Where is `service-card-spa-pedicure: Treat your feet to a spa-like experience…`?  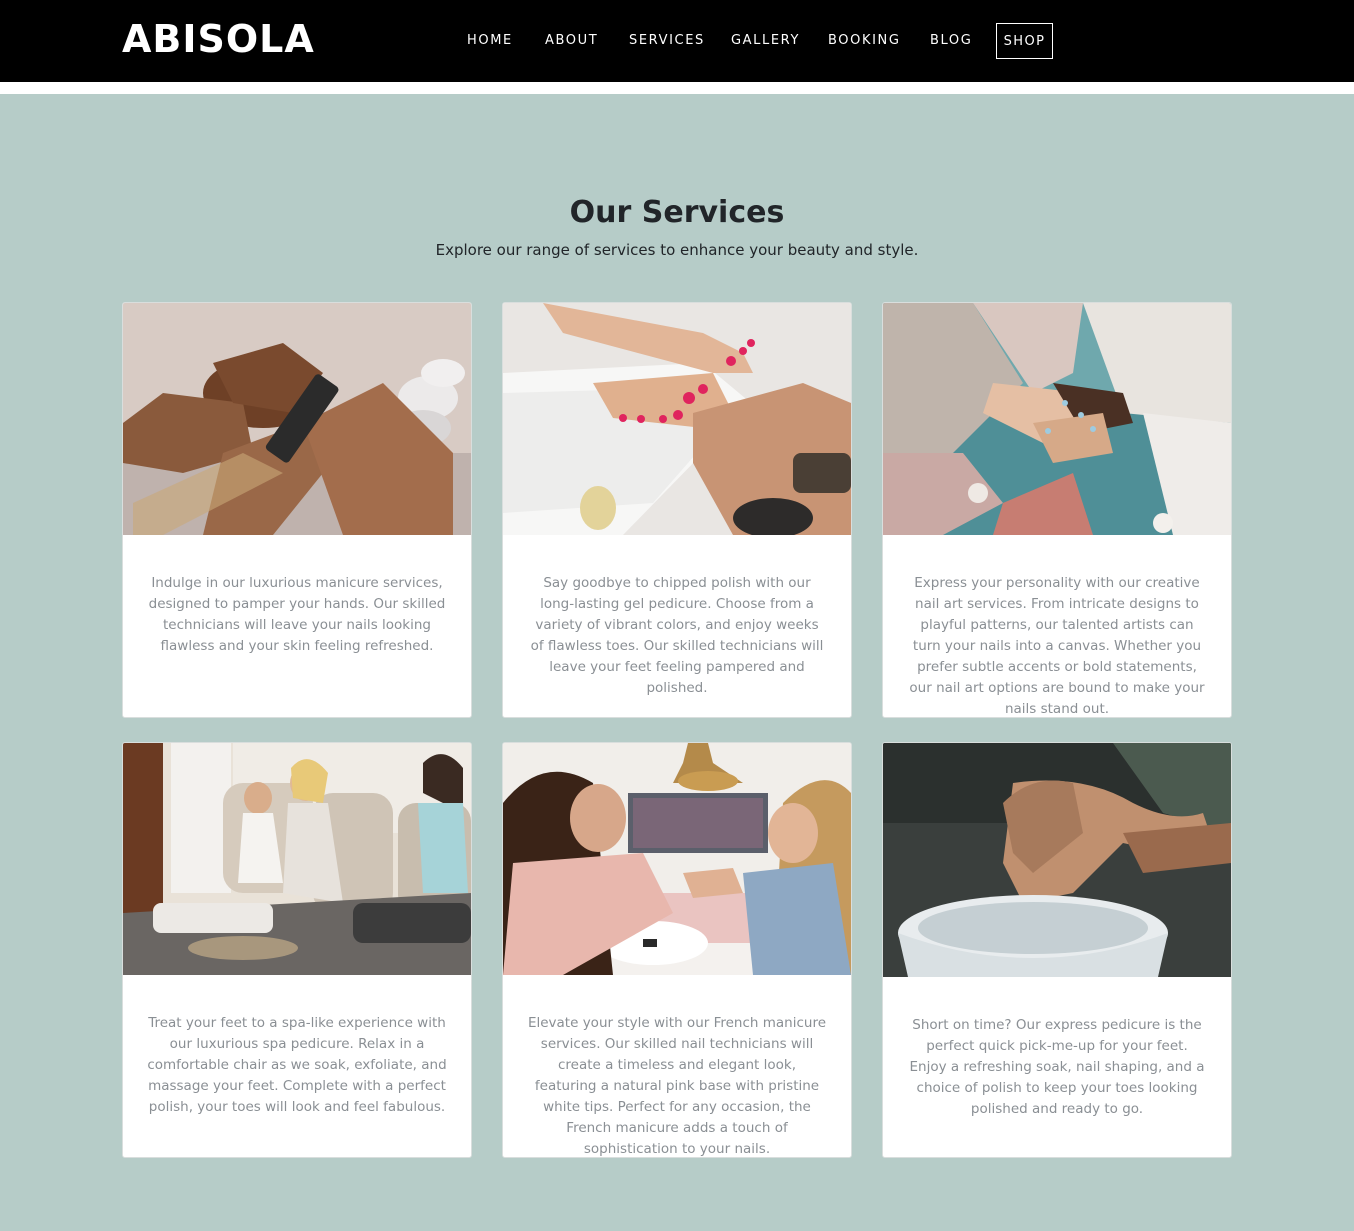
service-card-spa-pedicure: Treat your feet to a spa-like experience… is located at coordinates (297, 950).